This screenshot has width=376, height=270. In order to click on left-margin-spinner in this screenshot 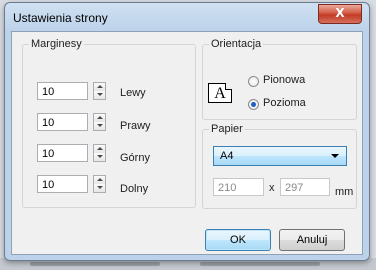, I will do `click(99, 91)`.